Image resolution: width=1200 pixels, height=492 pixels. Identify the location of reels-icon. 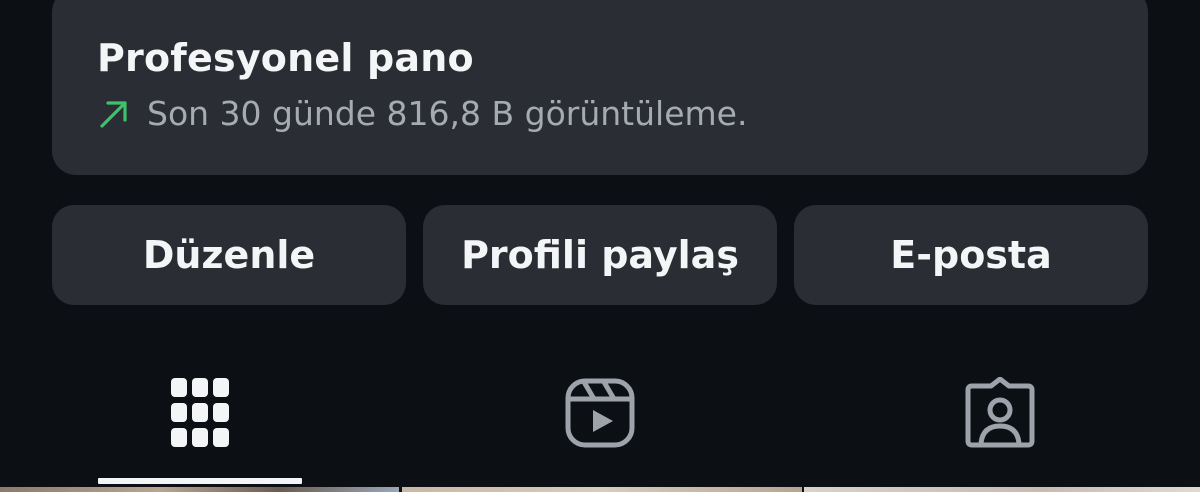
(600, 415).